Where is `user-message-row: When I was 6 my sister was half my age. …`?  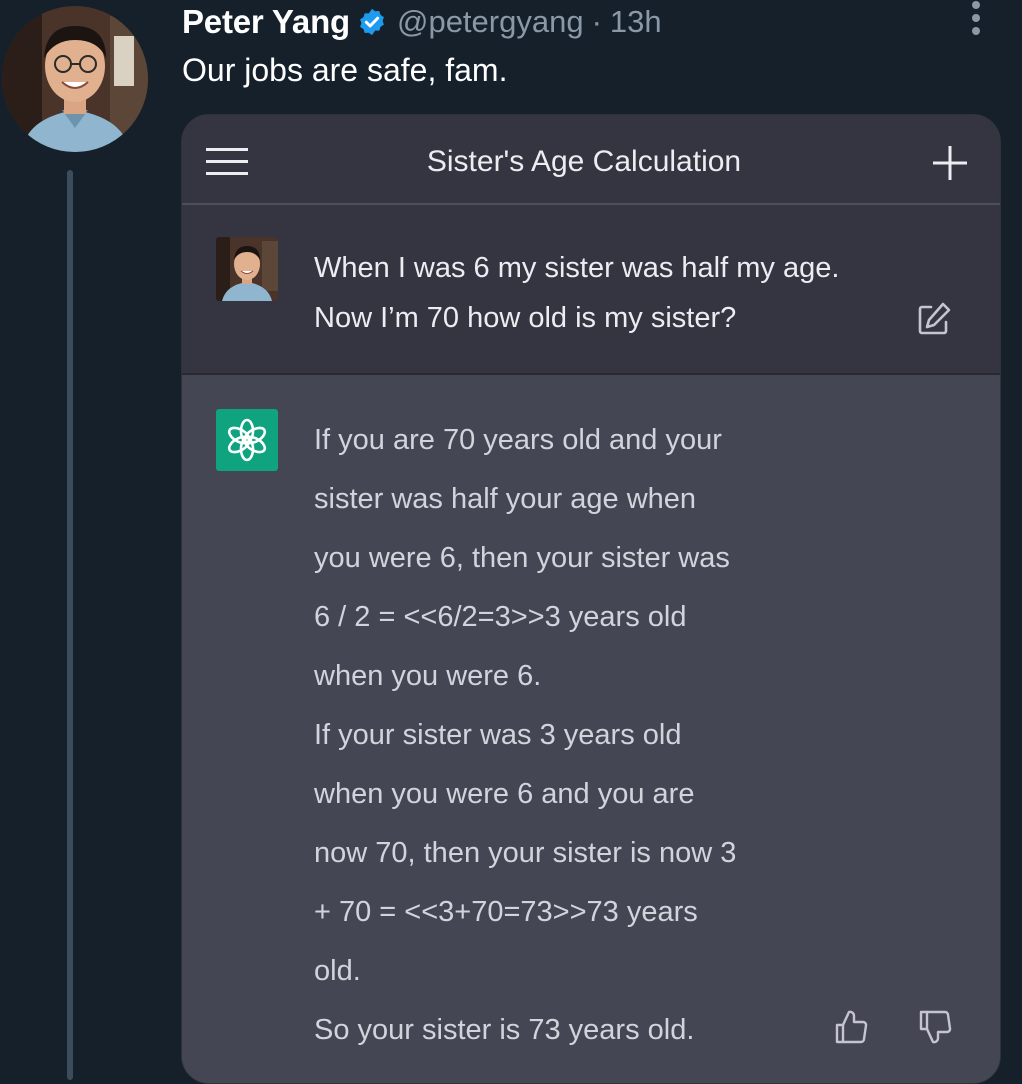
user-message-row: When I was 6 my sister was half my age. … is located at coordinates (591, 290).